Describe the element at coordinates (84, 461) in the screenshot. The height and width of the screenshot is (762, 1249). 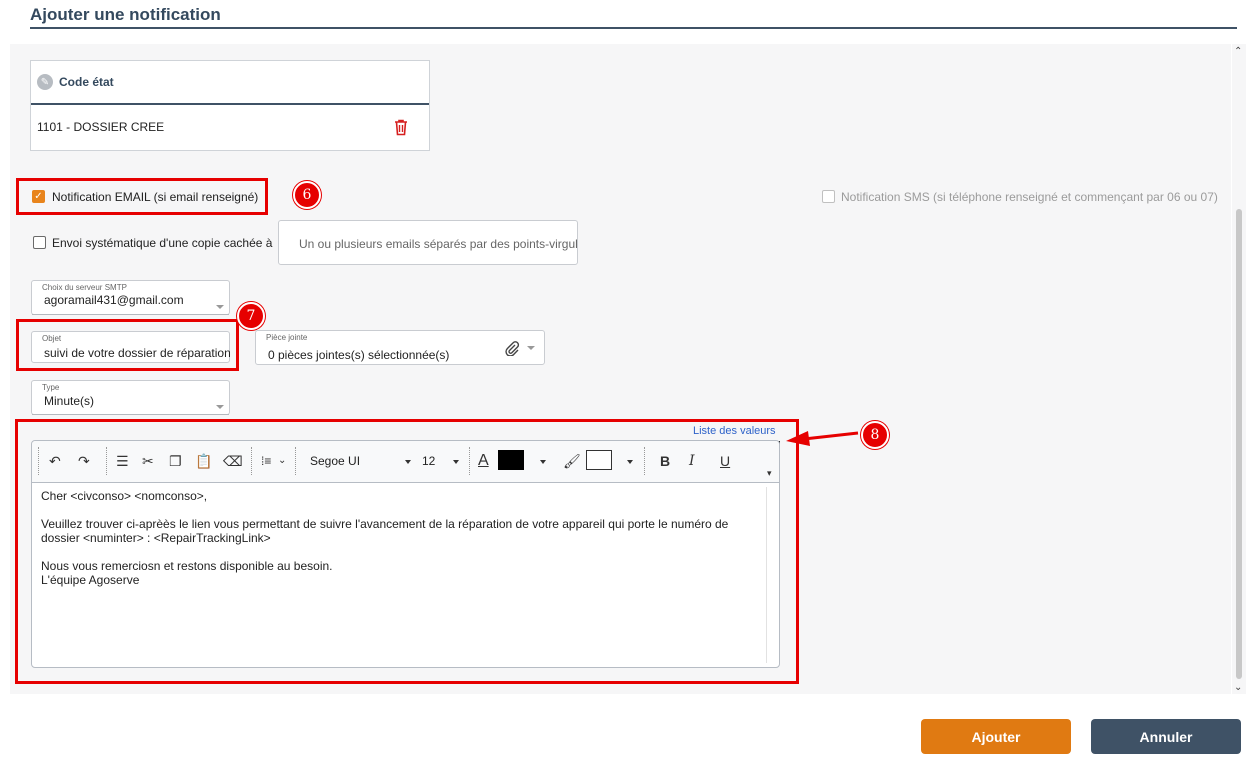
I see `redo-icon: ↷` at that location.